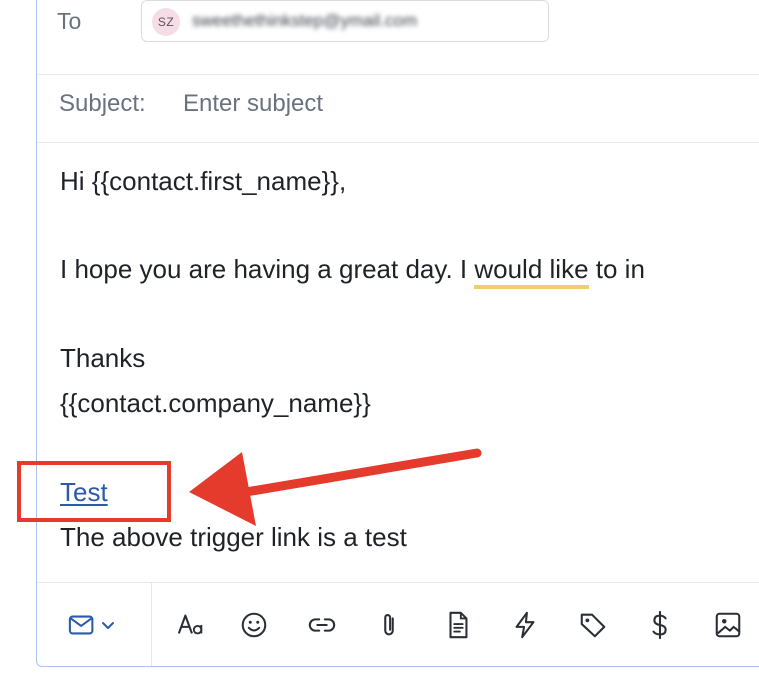 The image size is (759, 692). What do you see at coordinates (215, 403) in the screenshot?
I see `company-name-tag: {{contact.company_name}}` at bounding box center [215, 403].